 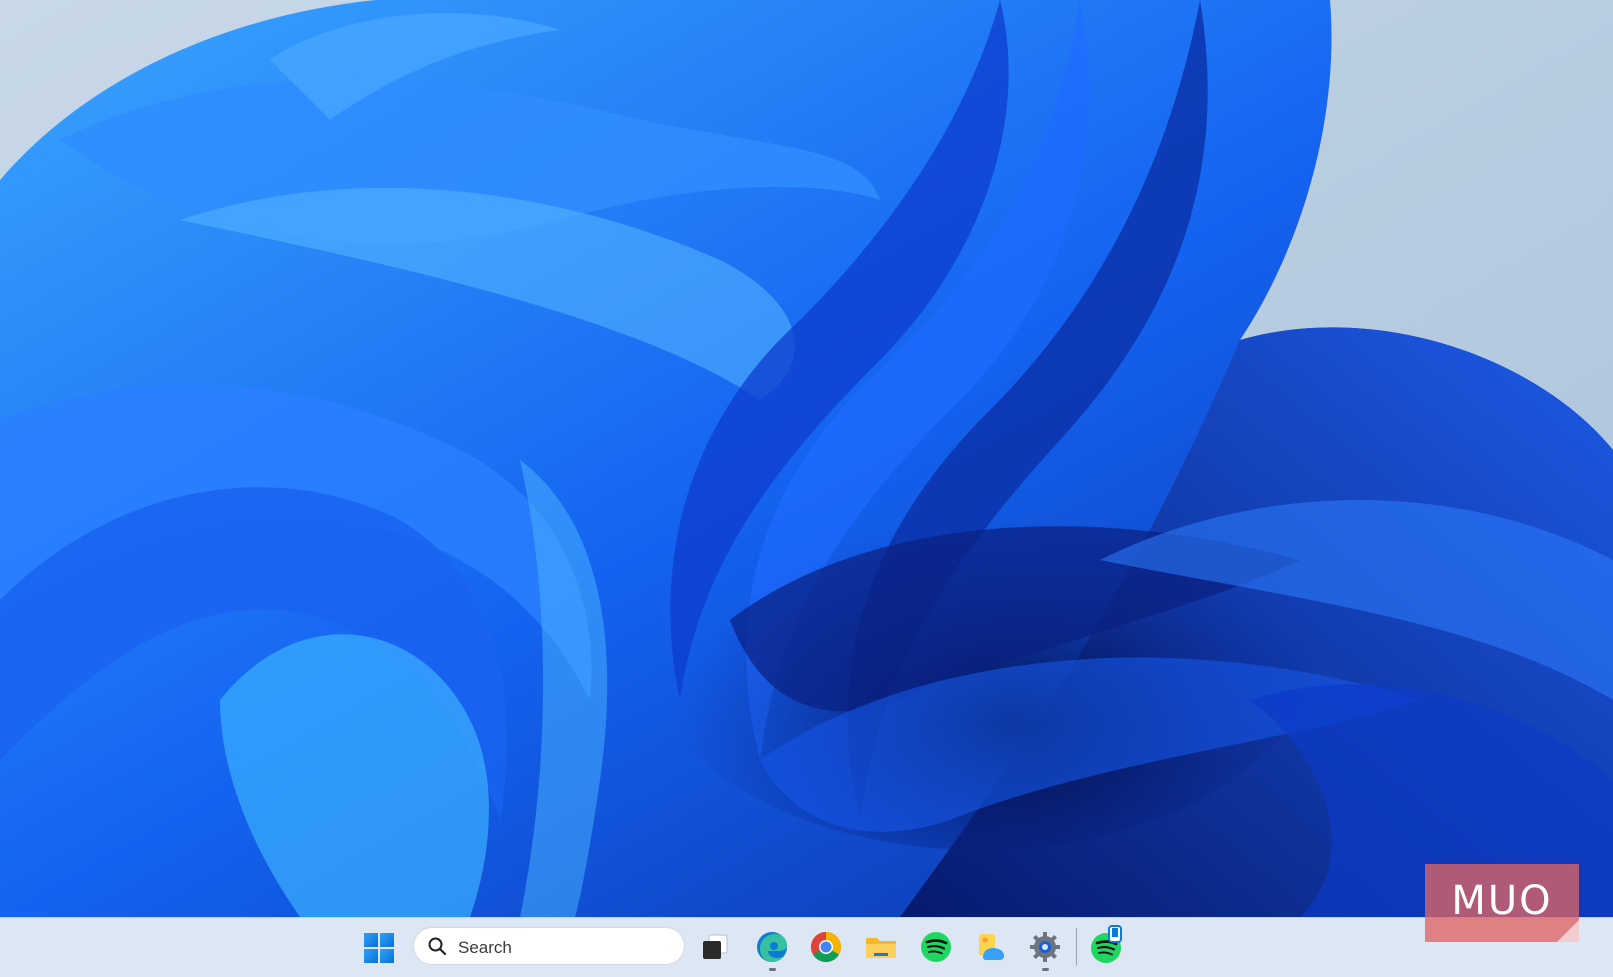 What do you see at coordinates (1115, 934) in the screenshot?
I see `phone-badge-icon` at bounding box center [1115, 934].